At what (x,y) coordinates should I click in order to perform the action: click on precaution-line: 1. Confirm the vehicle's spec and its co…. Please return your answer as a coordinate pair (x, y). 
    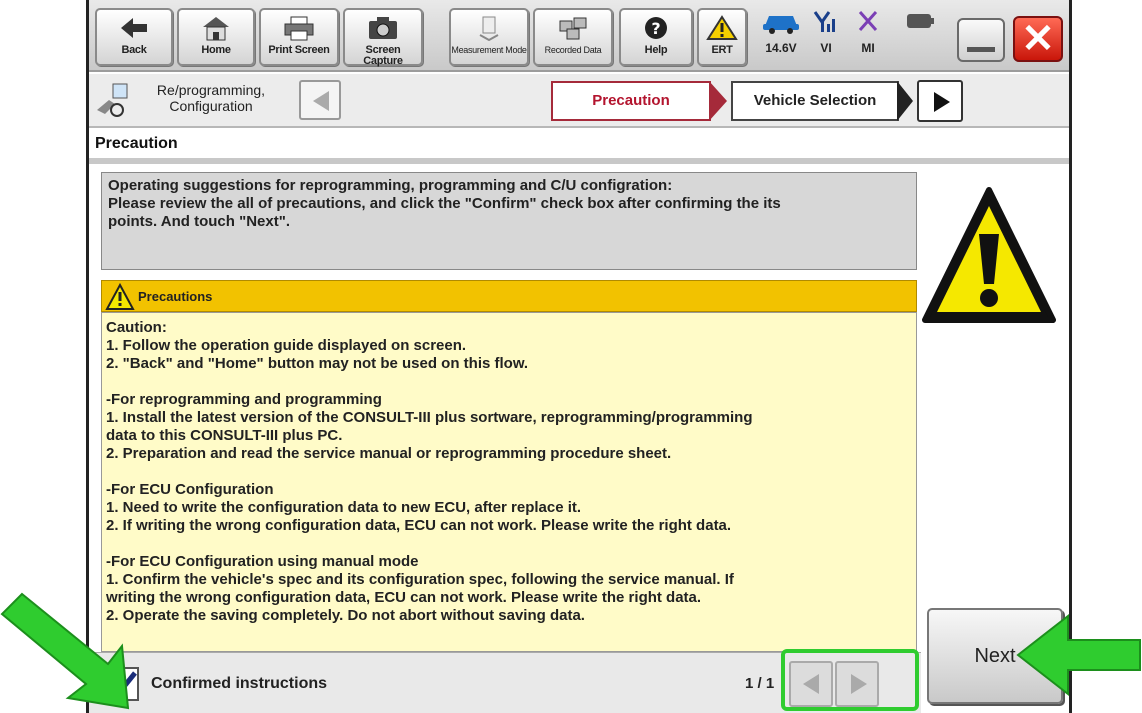
    Looking at the image, I should click on (420, 579).